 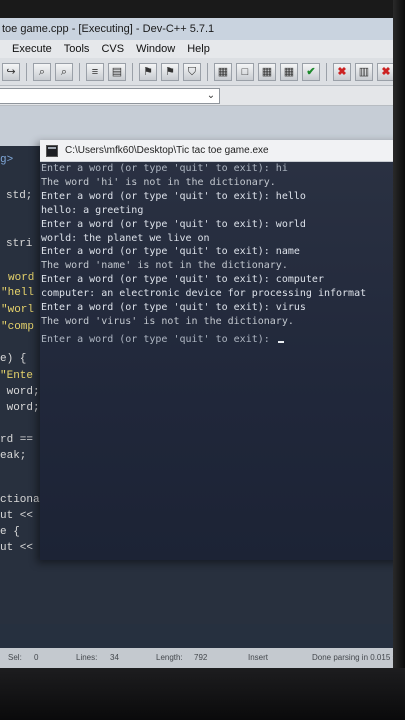 What do you see at coordinates (18, 327) in the screenshot?
I see `code-line: "comp` at bounding box center [18, 327].